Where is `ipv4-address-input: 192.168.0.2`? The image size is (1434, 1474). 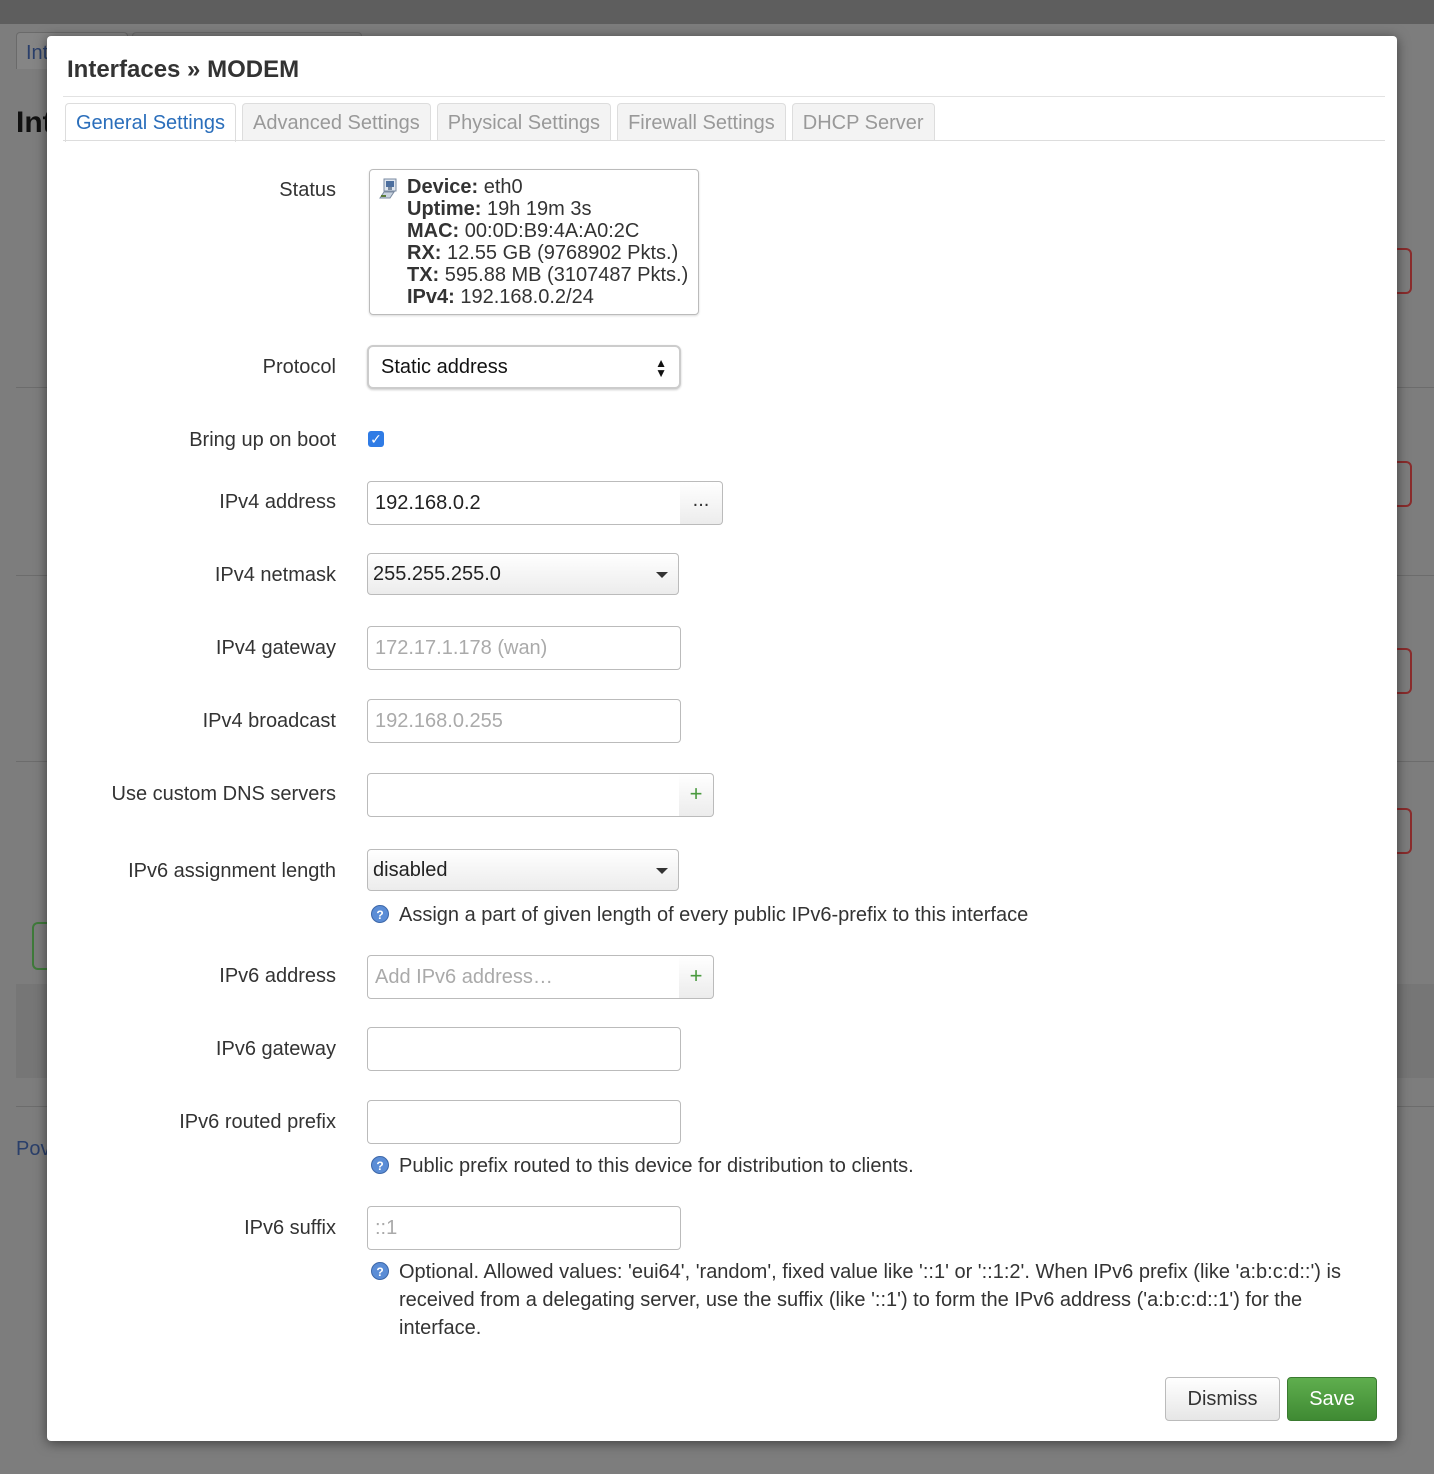 ipv4-address-input: 192.168.0.2 is located at coordinates (524, 503).